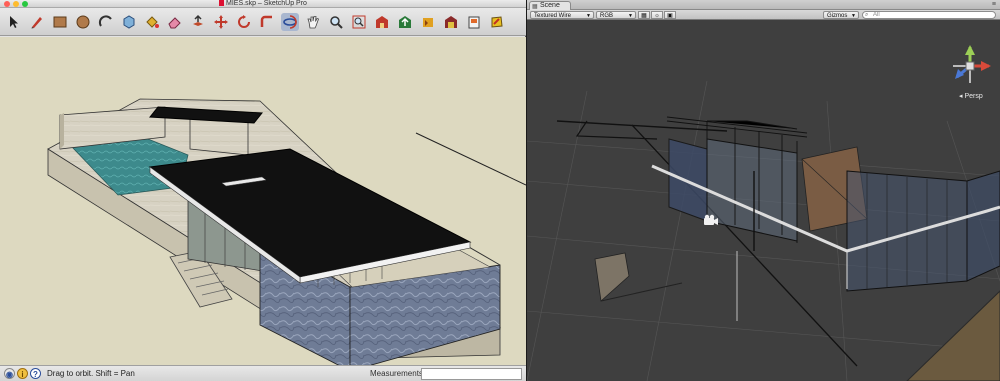 This screenshot has width=1000, height=381. I want to click on window-titlebar: MIES.skp – SketchUp Pro, so click(263, 4).